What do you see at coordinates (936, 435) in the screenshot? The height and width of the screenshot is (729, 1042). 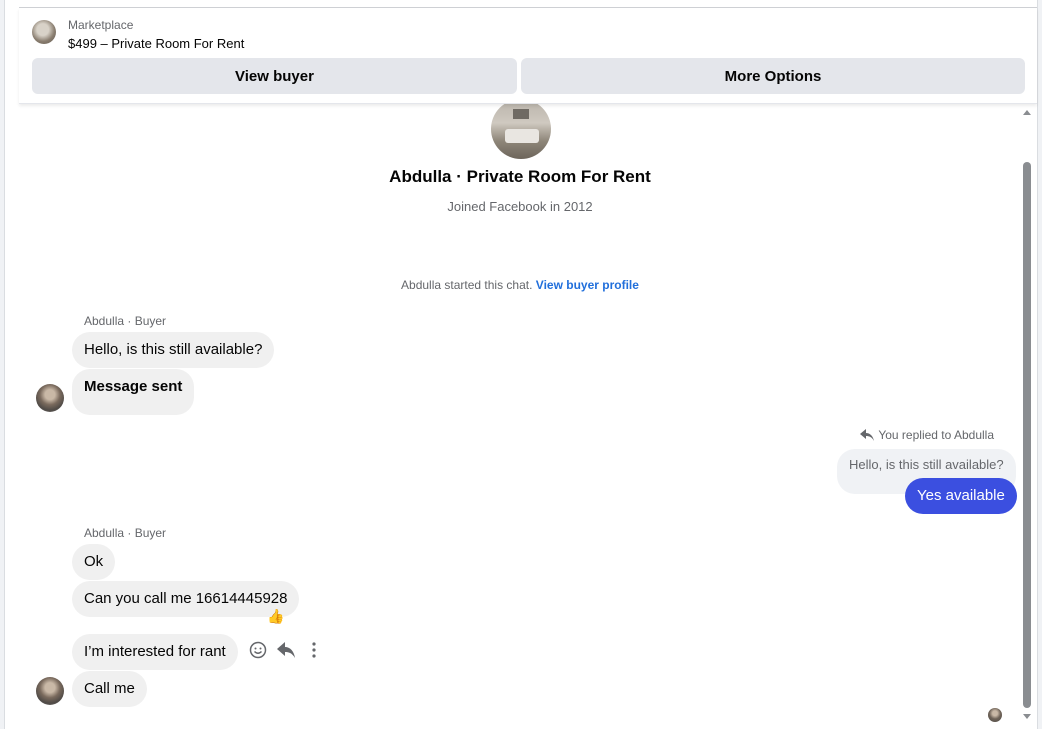 I see `reply-note-text: You replied to Abdulla` at bounding box center [936, 435].